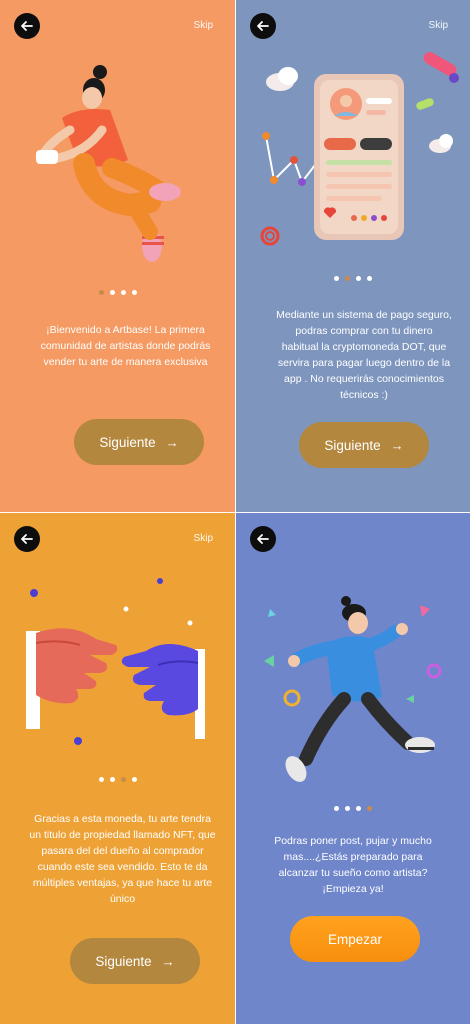 This screenshot has height=1024, width=470. I want to click on start-button: Empezar, so click(355, 939).